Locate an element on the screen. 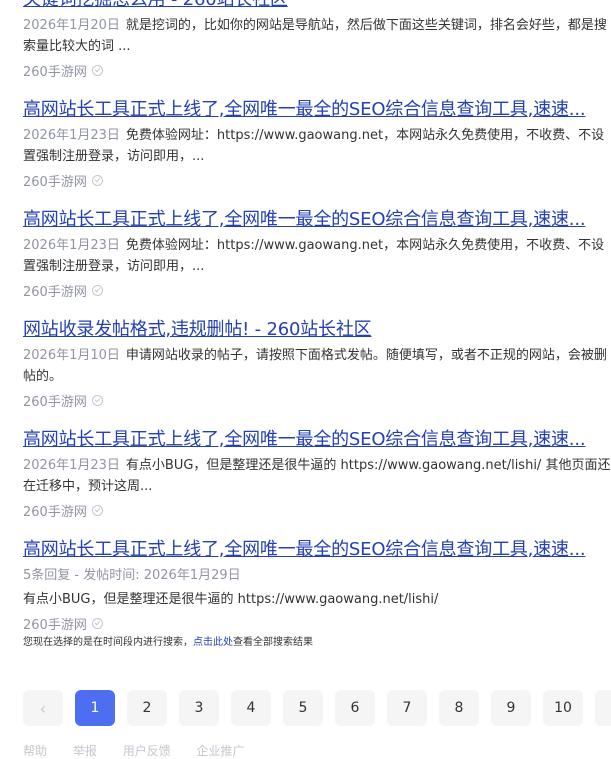 This screenshot has height=759, width=611. page-button-10: 10 is located at coordinates (563, 708).